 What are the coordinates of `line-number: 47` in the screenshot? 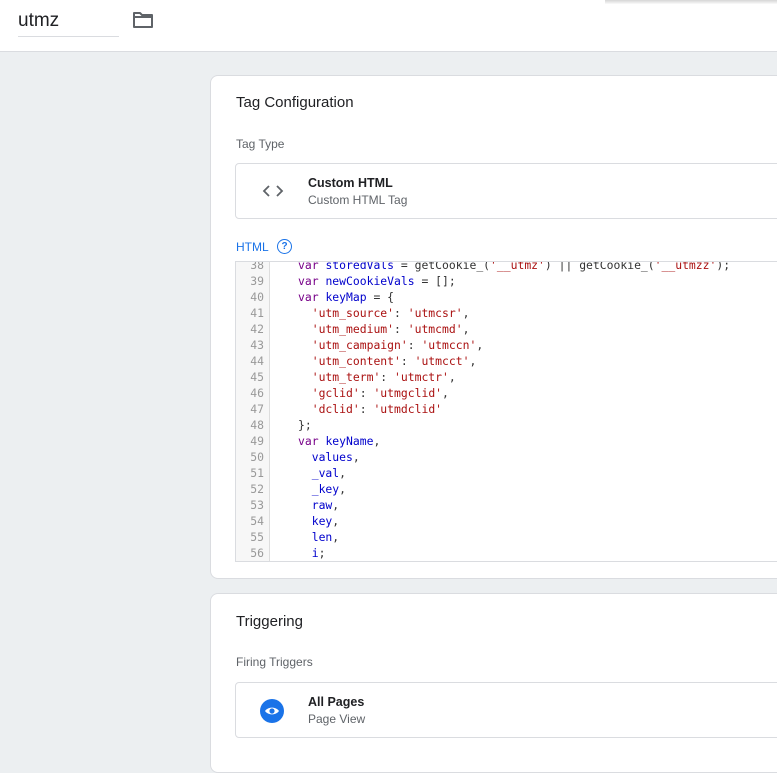 It's located at (257, 409).